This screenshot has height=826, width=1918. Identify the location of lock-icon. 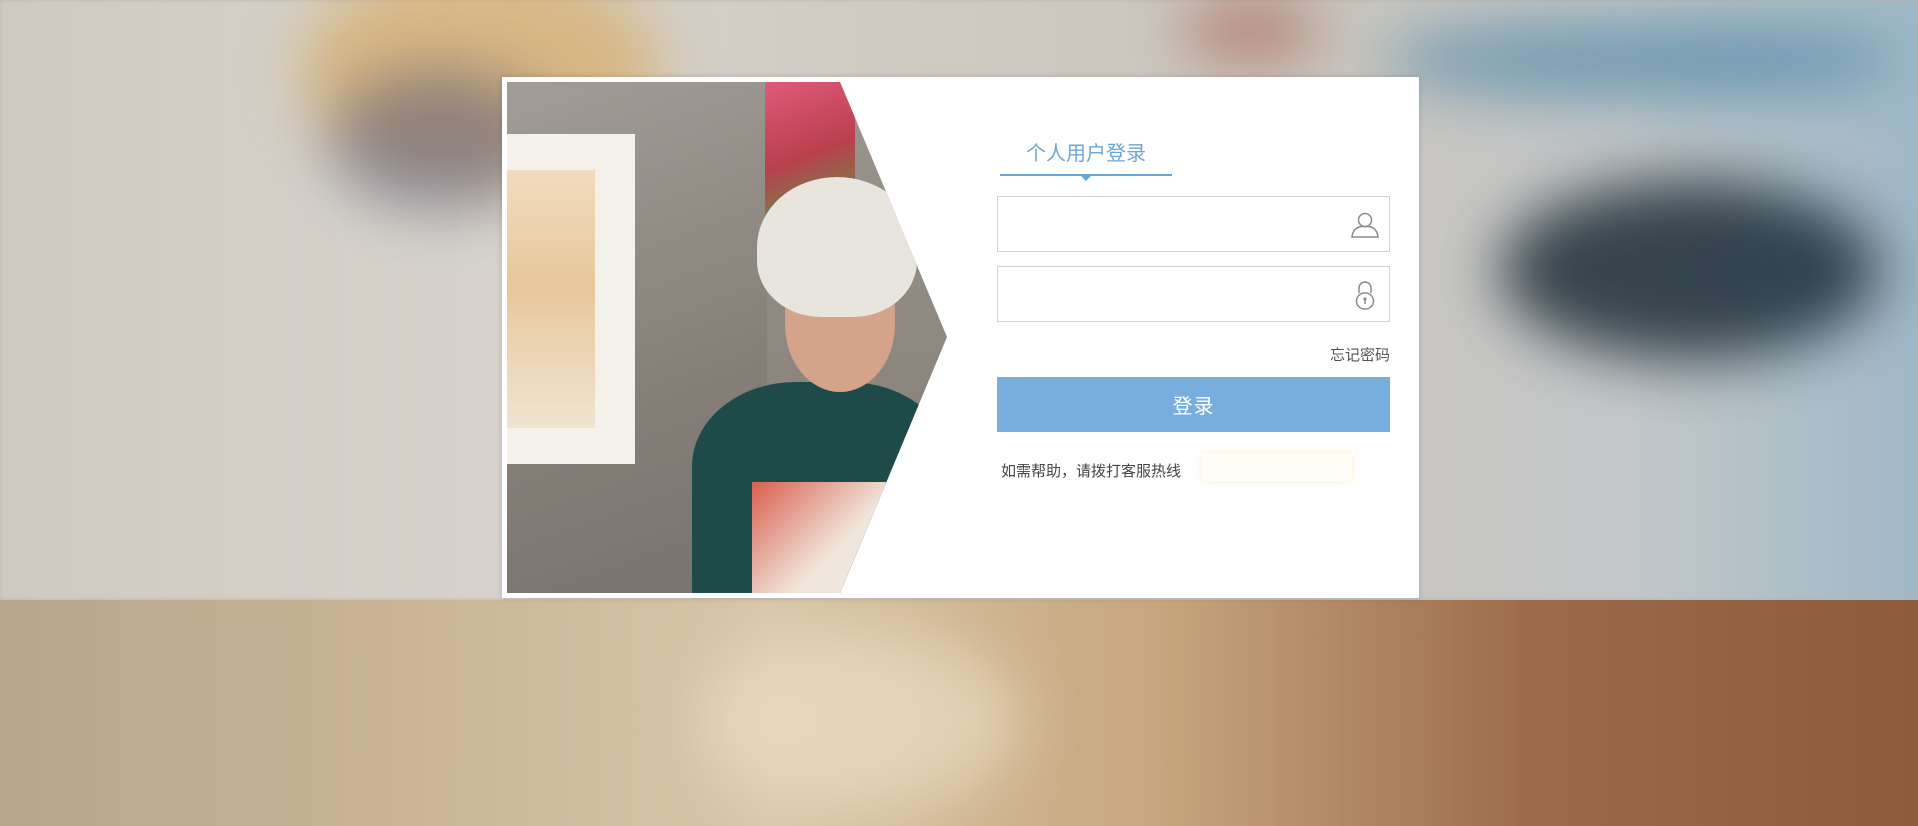
(1365, 295).